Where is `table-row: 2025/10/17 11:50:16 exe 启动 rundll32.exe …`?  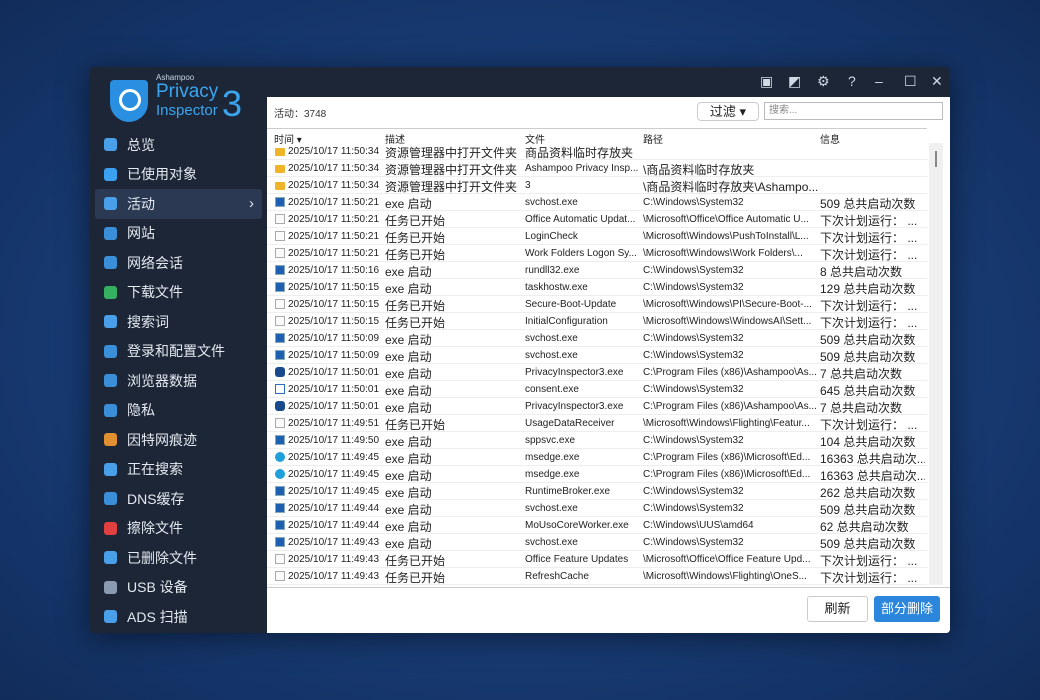
table-row: 2025/10/17 11:50:16 exe 启动 rundll32.exe … is located at coordinates (597, 270).